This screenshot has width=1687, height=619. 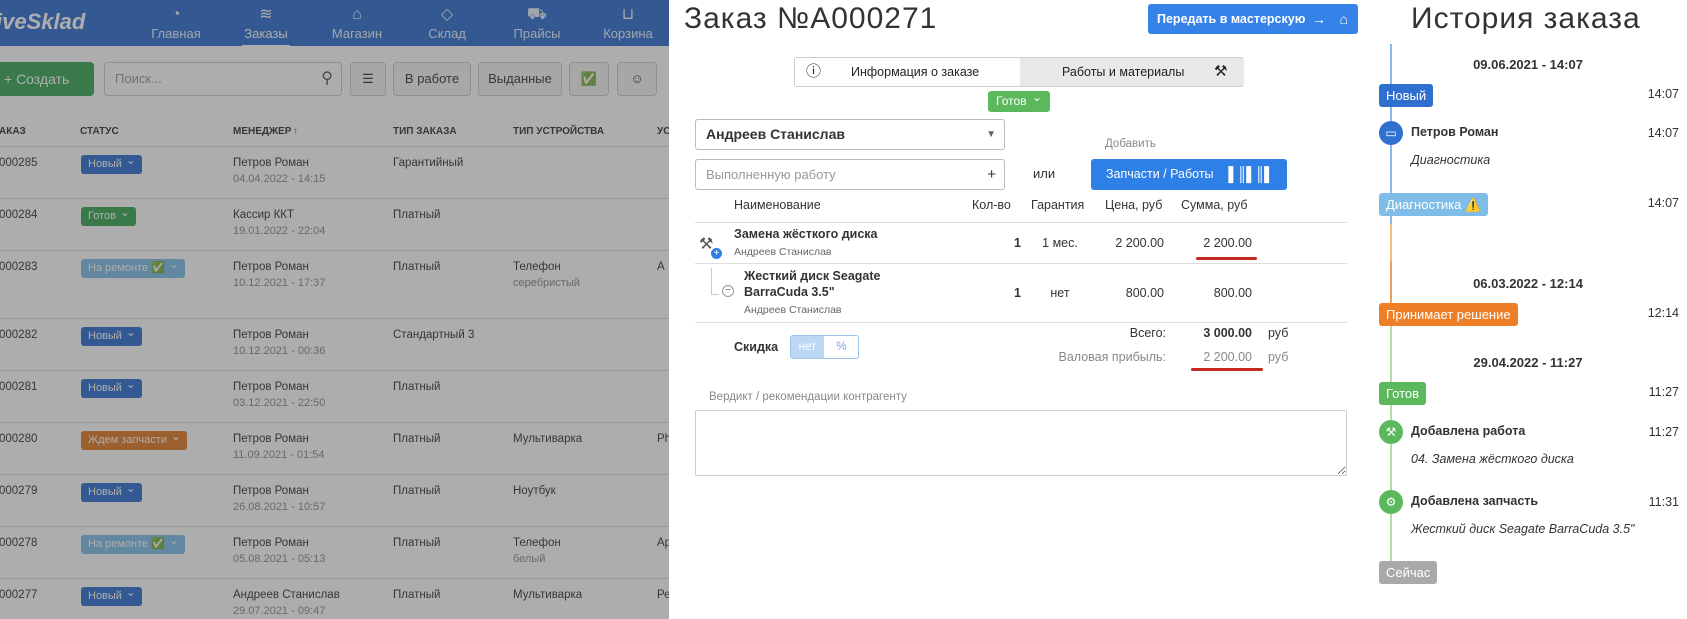 I want to click on gear-icon: ⚙, so click(x=1391, y=502).